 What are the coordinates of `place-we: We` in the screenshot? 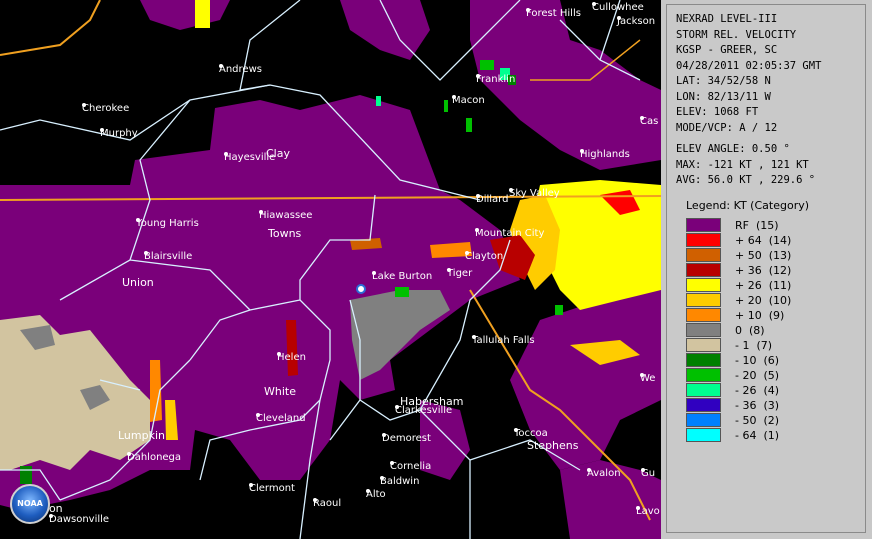 It's located at (648, 378).